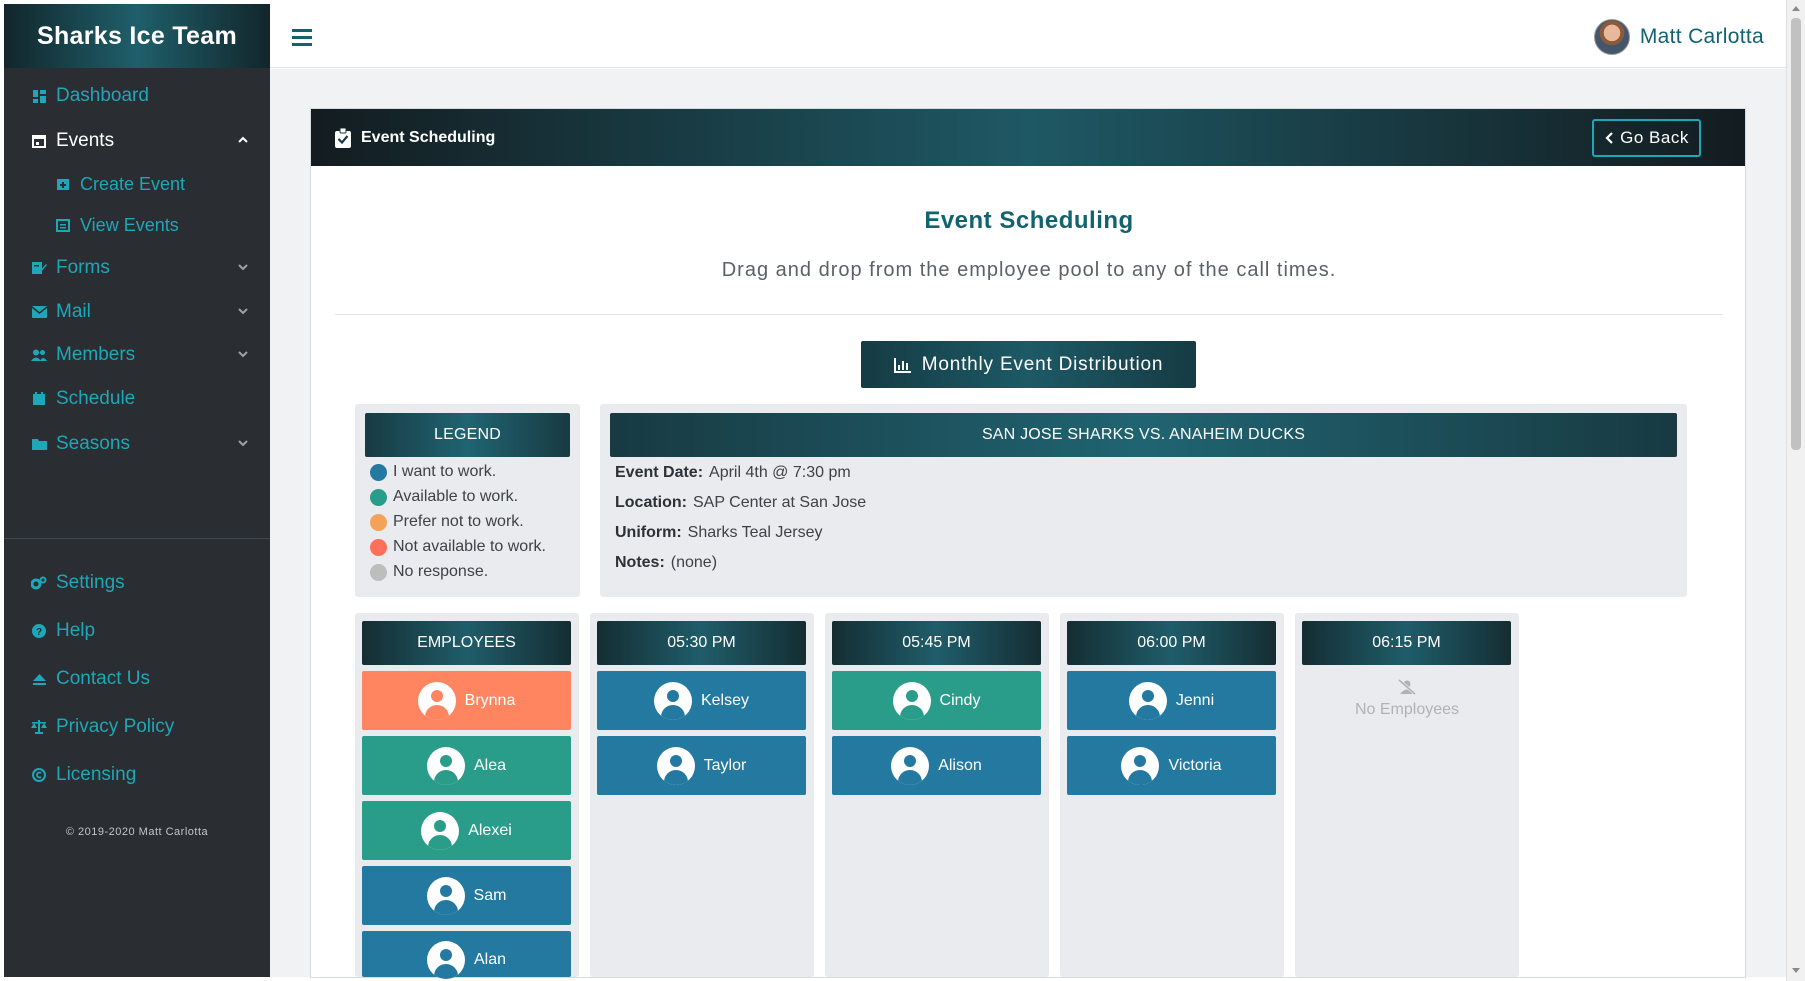 The width and height of the screenshot is (1805, 981). What do you see at coordinates (1171, 765) in the screenshot?
I see `employee-card: Victoria` at bounding box center [1171, 765].